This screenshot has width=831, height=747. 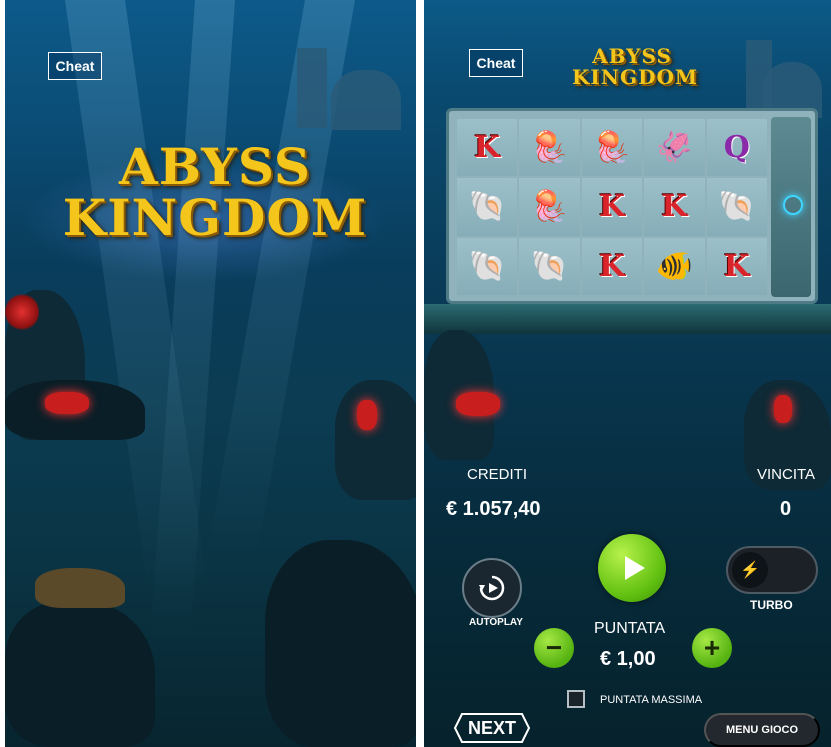 I want to click on reel-symbol: 🐠, so click(x=674, y=266).